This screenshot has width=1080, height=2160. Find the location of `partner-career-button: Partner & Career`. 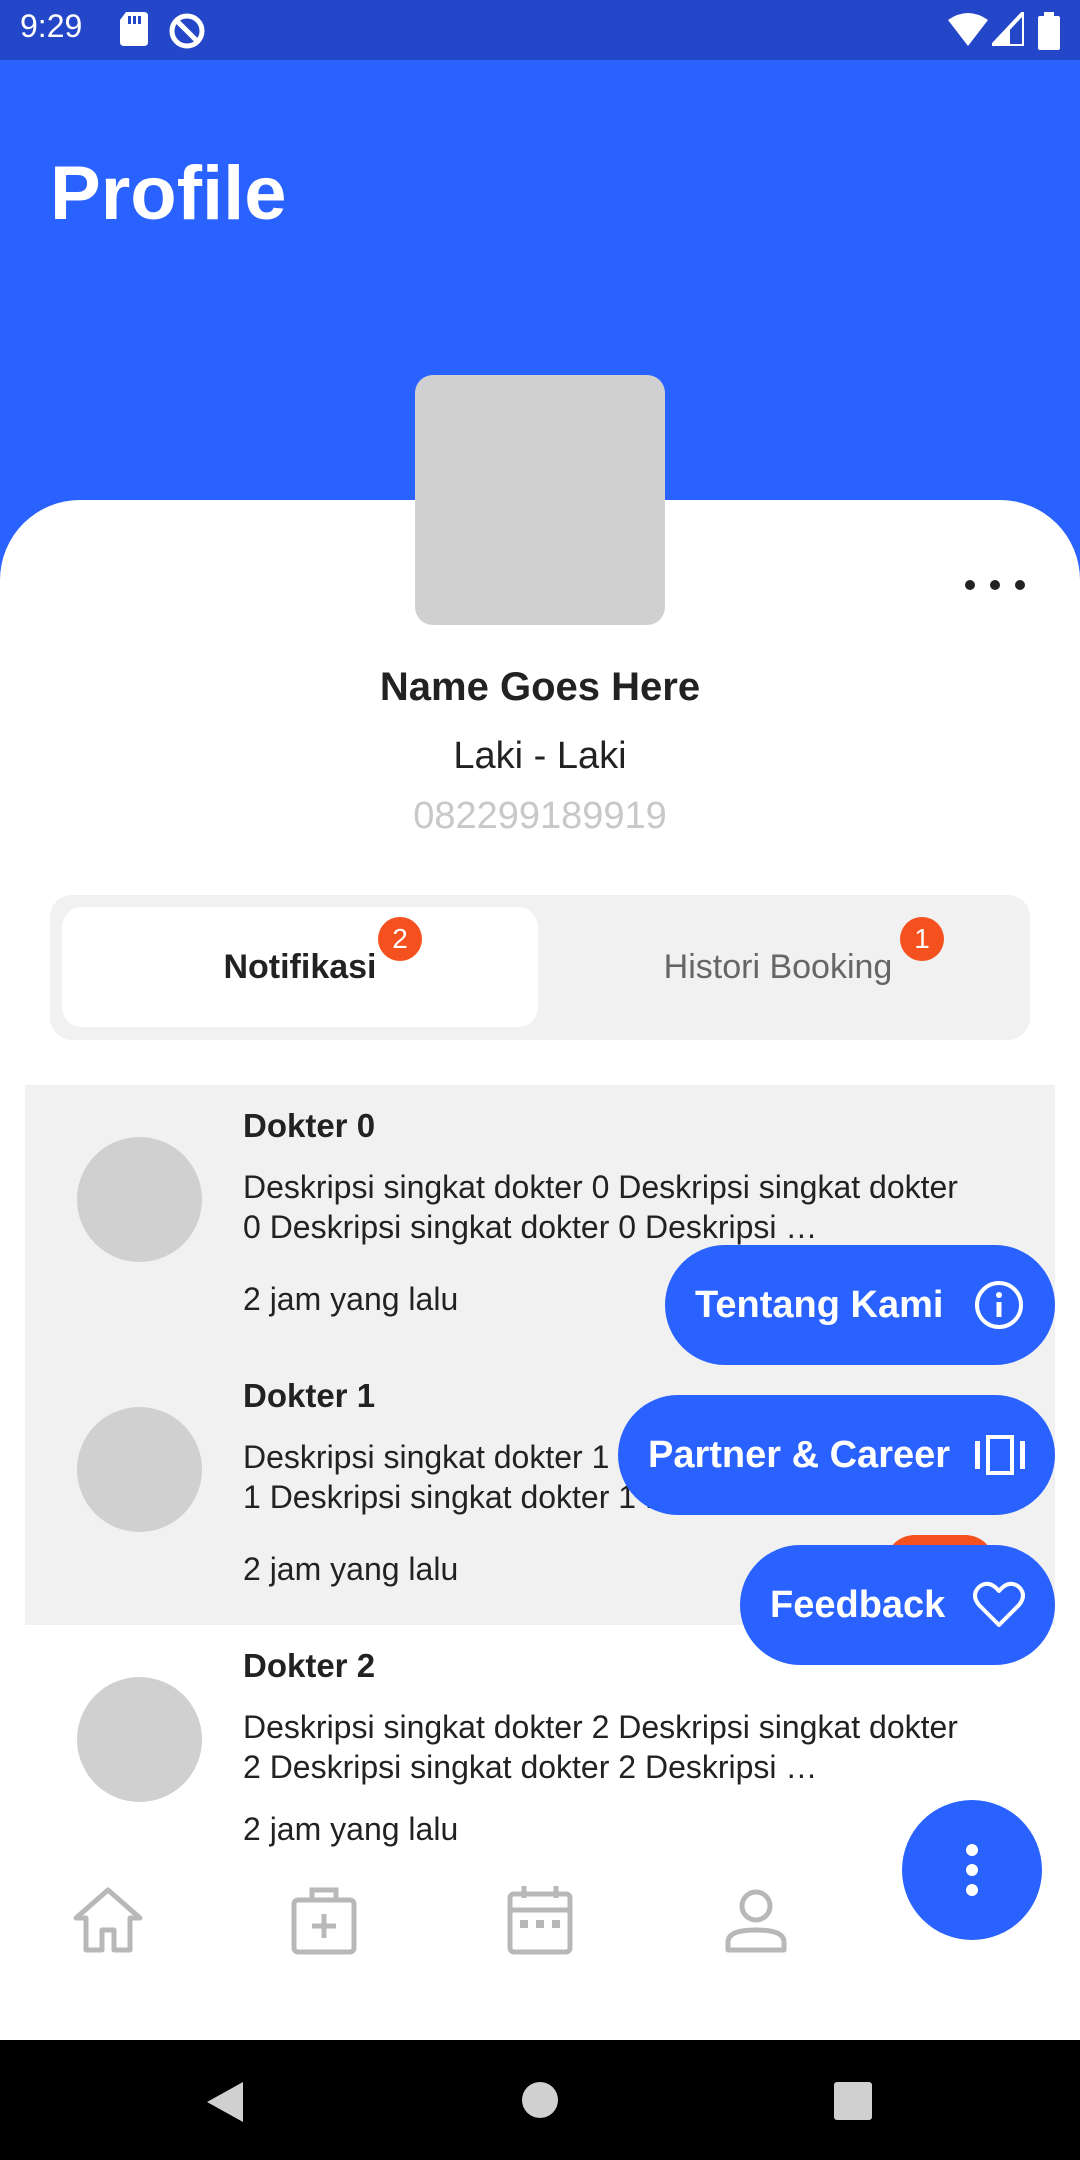

partner-career-button: Partner & Career is located at coordinates (836, 1455).